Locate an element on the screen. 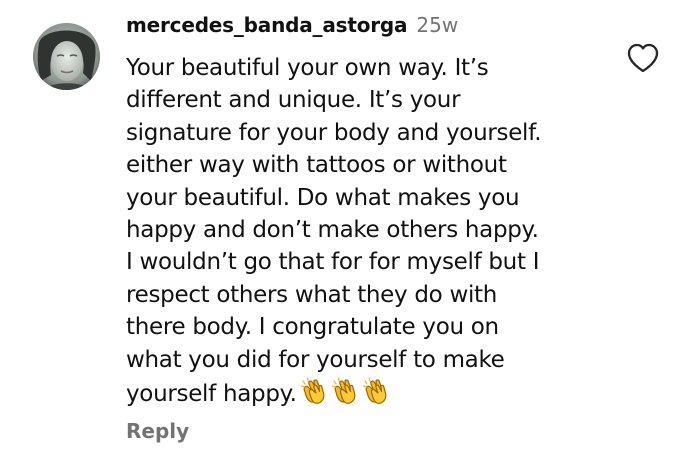  heart-outline-icon is located at coordinates (643, 58).